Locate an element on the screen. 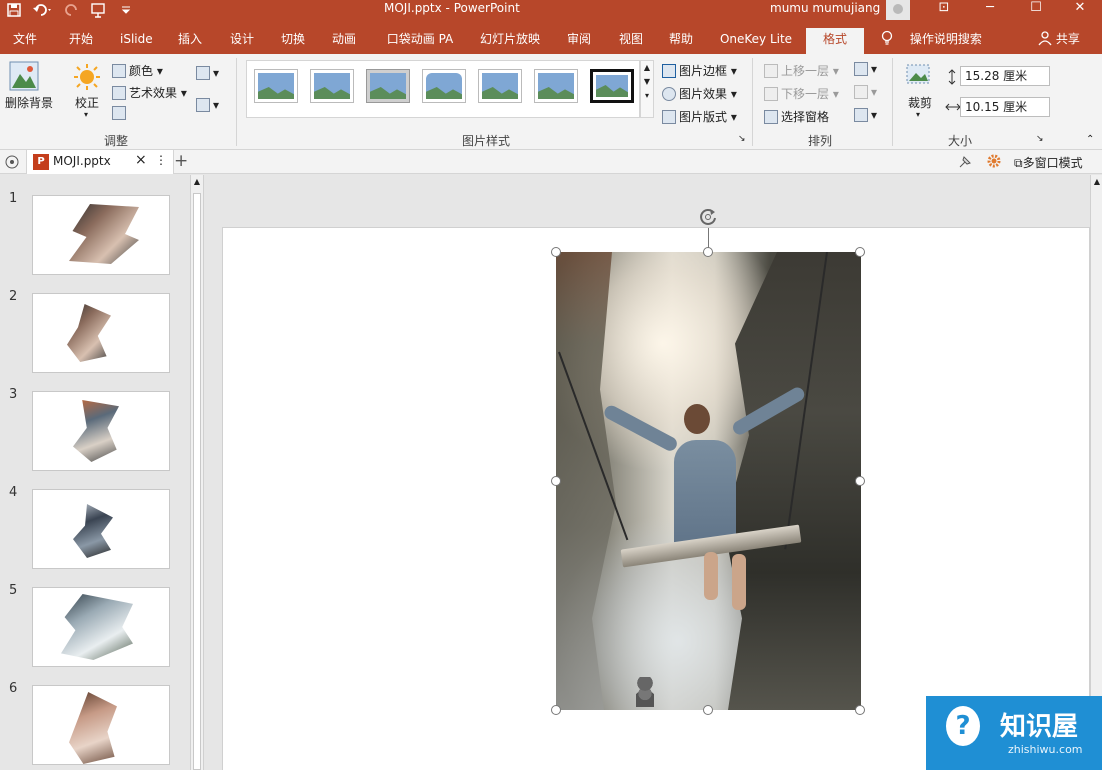  slide-thumbnail-item: 1 is located at coordinates (95, 226).